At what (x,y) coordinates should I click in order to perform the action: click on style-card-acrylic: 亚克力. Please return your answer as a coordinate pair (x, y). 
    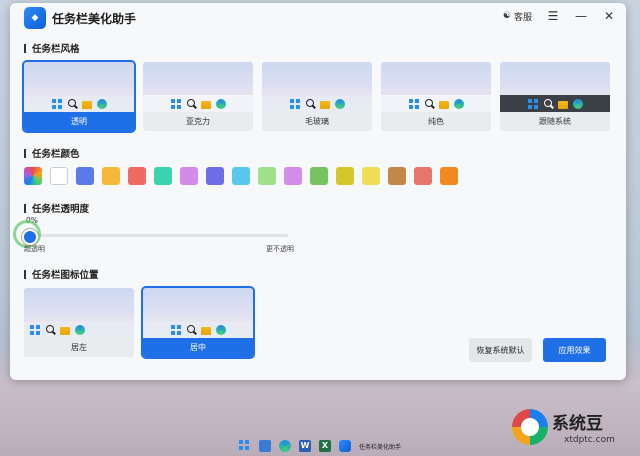
    Looking at the image, I should click on (198, 96).